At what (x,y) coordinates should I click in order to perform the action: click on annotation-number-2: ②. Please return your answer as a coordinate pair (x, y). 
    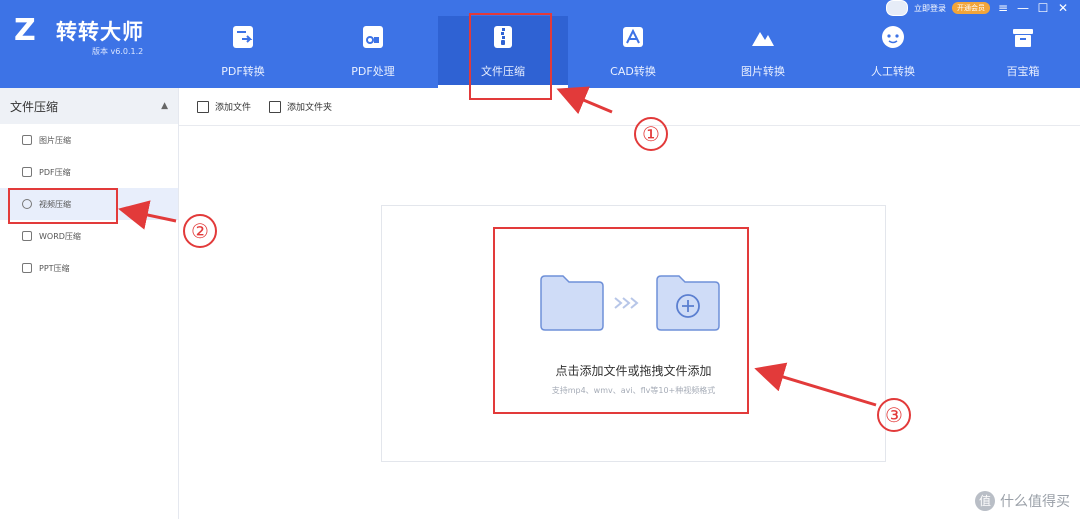
    Looking at the image, I should click on (200, 231).